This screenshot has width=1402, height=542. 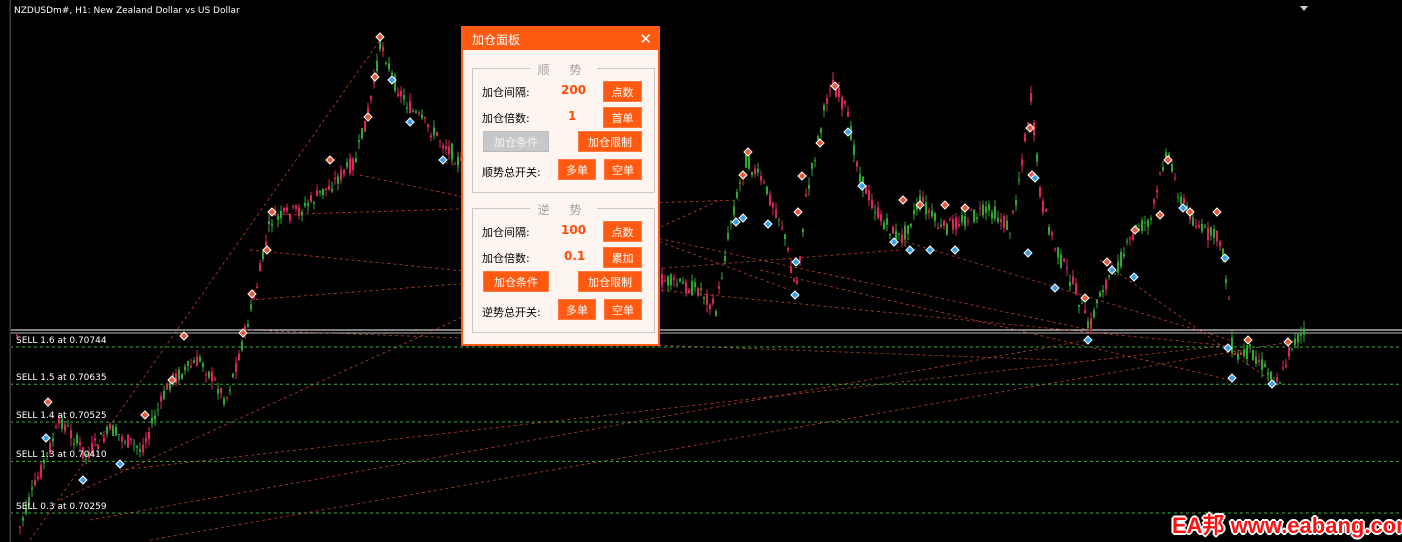 What do you see at coordinates (622, 117) in the screenshot?
I see `trend-first-order-button: 首单` at bounding box center [622, 117].